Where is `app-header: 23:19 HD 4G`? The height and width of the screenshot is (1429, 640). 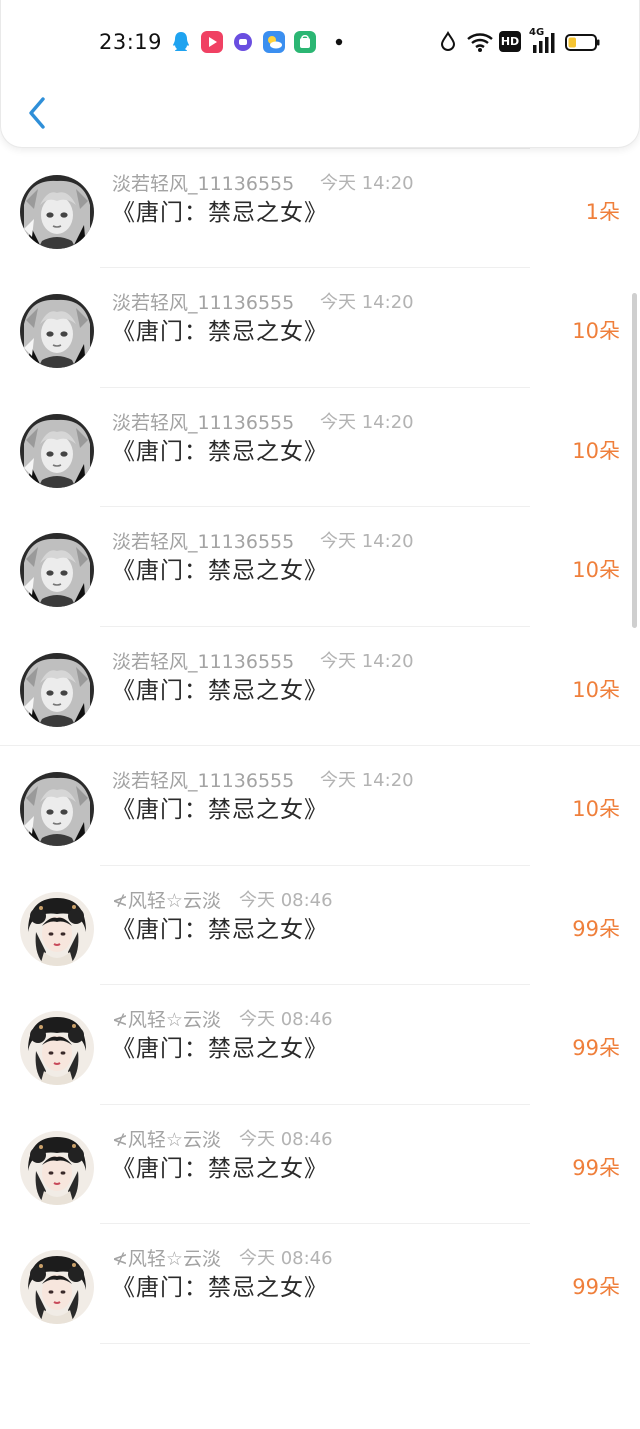 app-header: 23:19 HD 4G is located at coordinates (320, 74).